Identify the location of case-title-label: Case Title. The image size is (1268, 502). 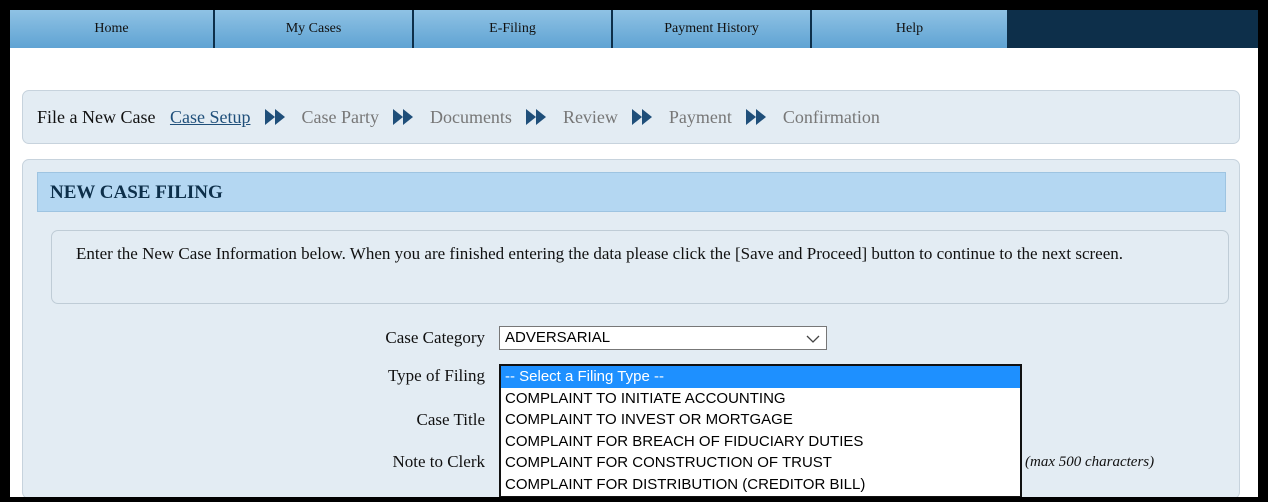
(451, 419).